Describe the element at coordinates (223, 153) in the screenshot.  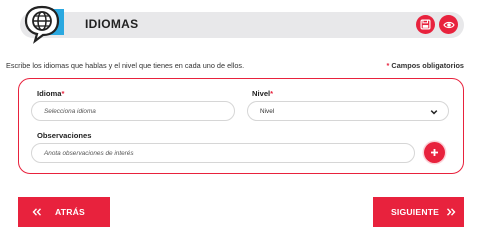
I see `observaciones-input: Anota observaciones de interés` at that location.